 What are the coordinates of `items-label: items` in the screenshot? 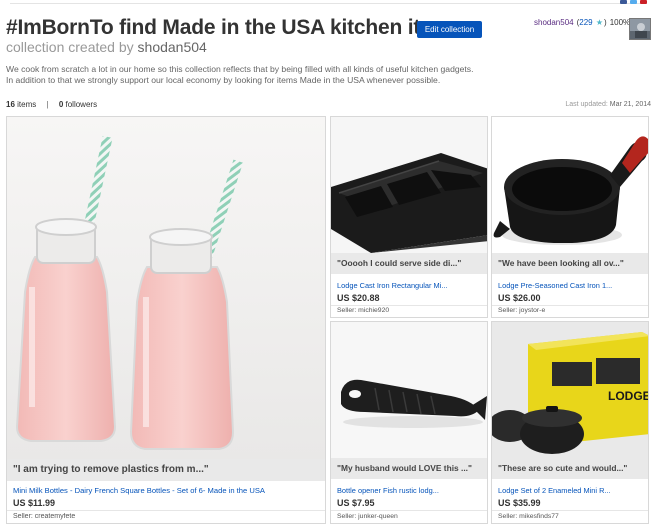 It's located at (27, 104).